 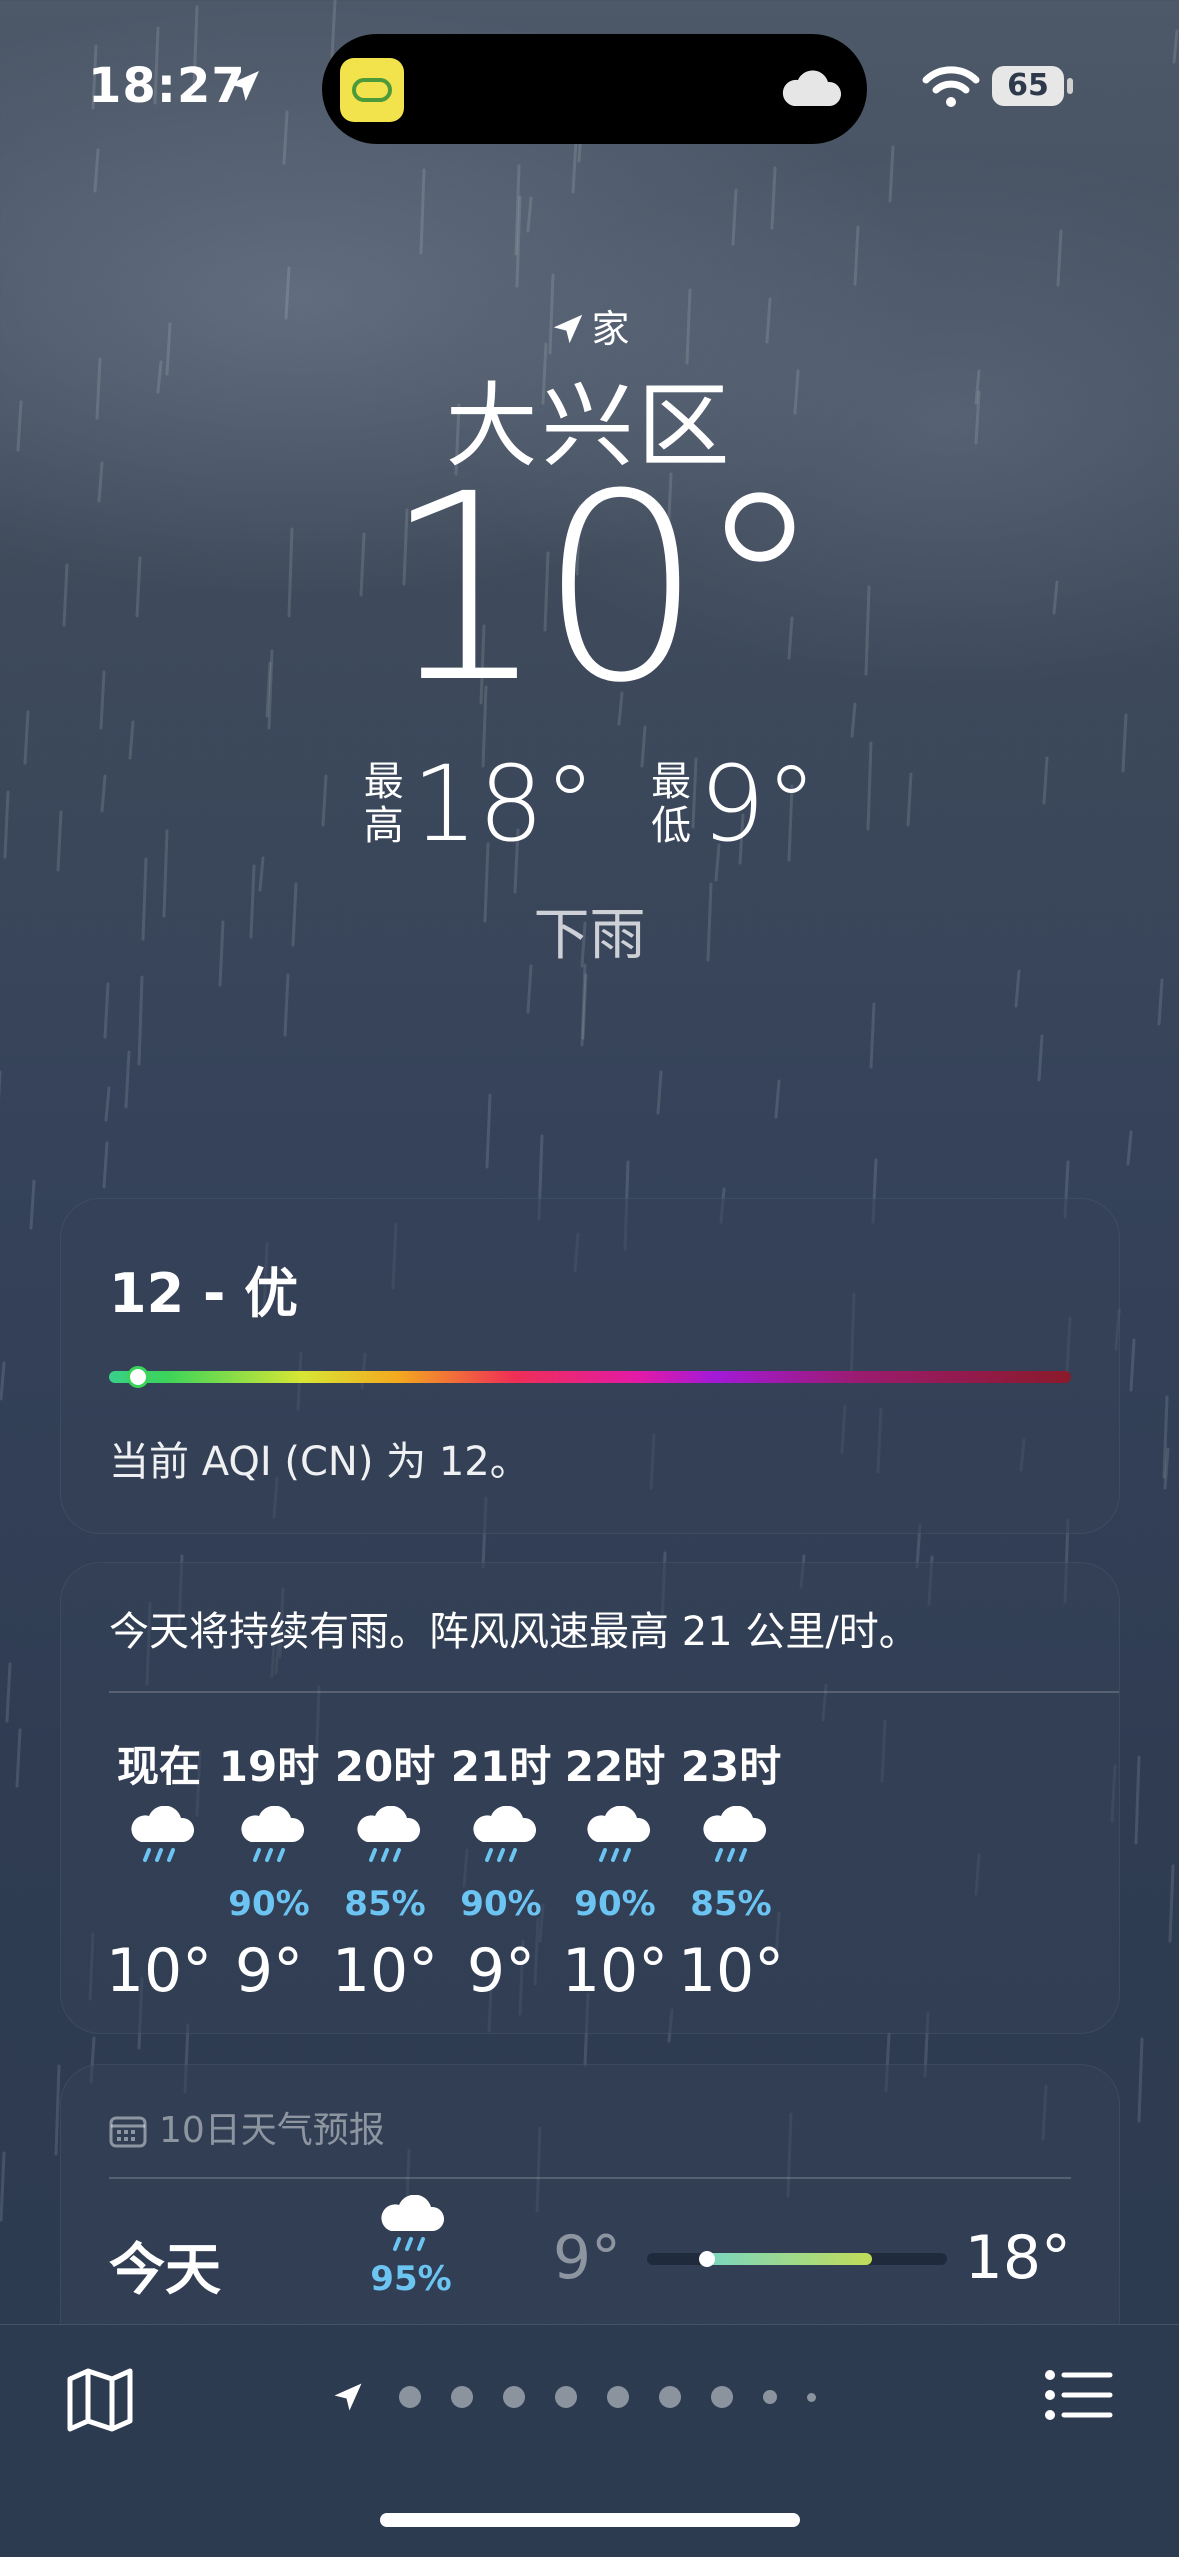 I want to click on status-time: 18:27, so click(x=167, y=86).